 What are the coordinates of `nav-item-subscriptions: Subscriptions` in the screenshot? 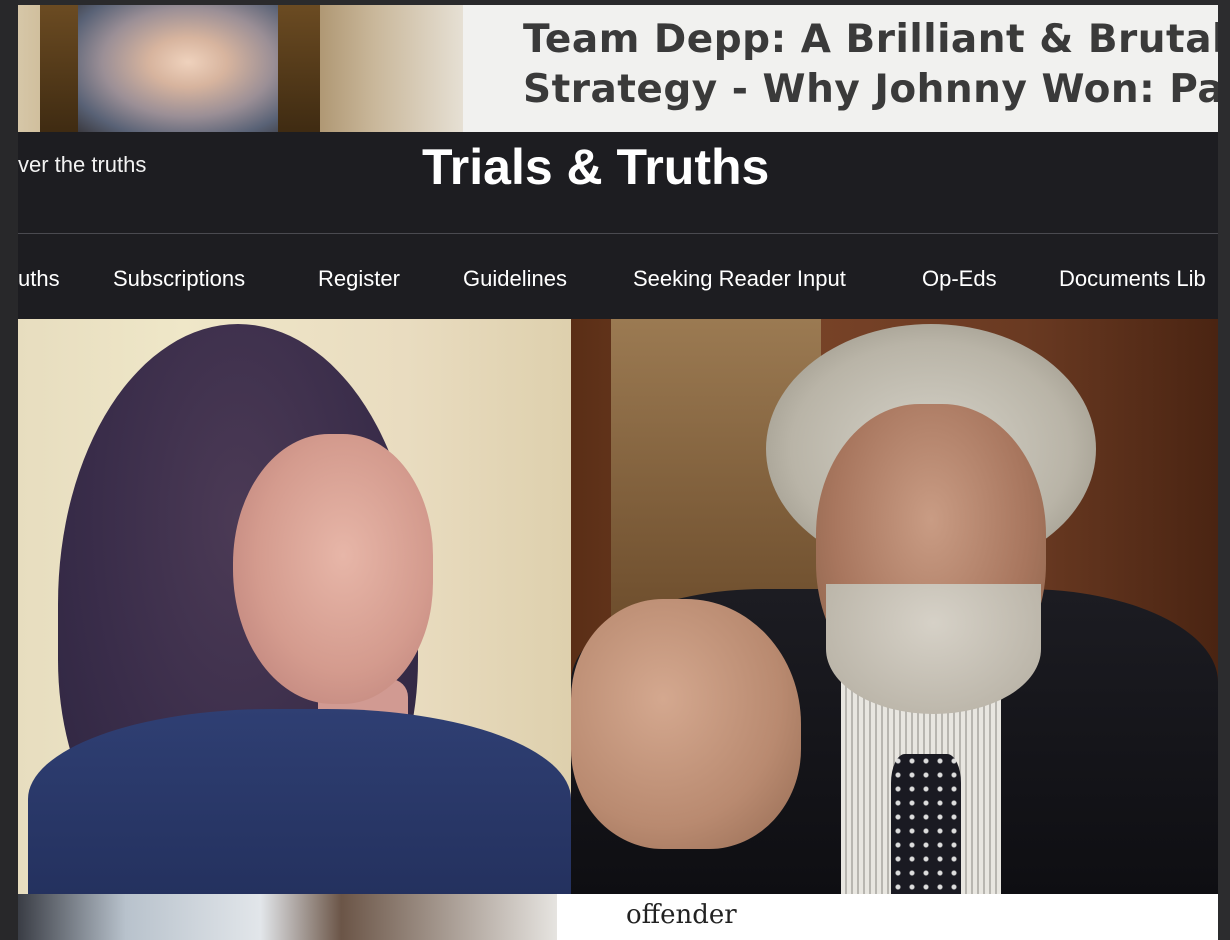 It's located at (179, 279).